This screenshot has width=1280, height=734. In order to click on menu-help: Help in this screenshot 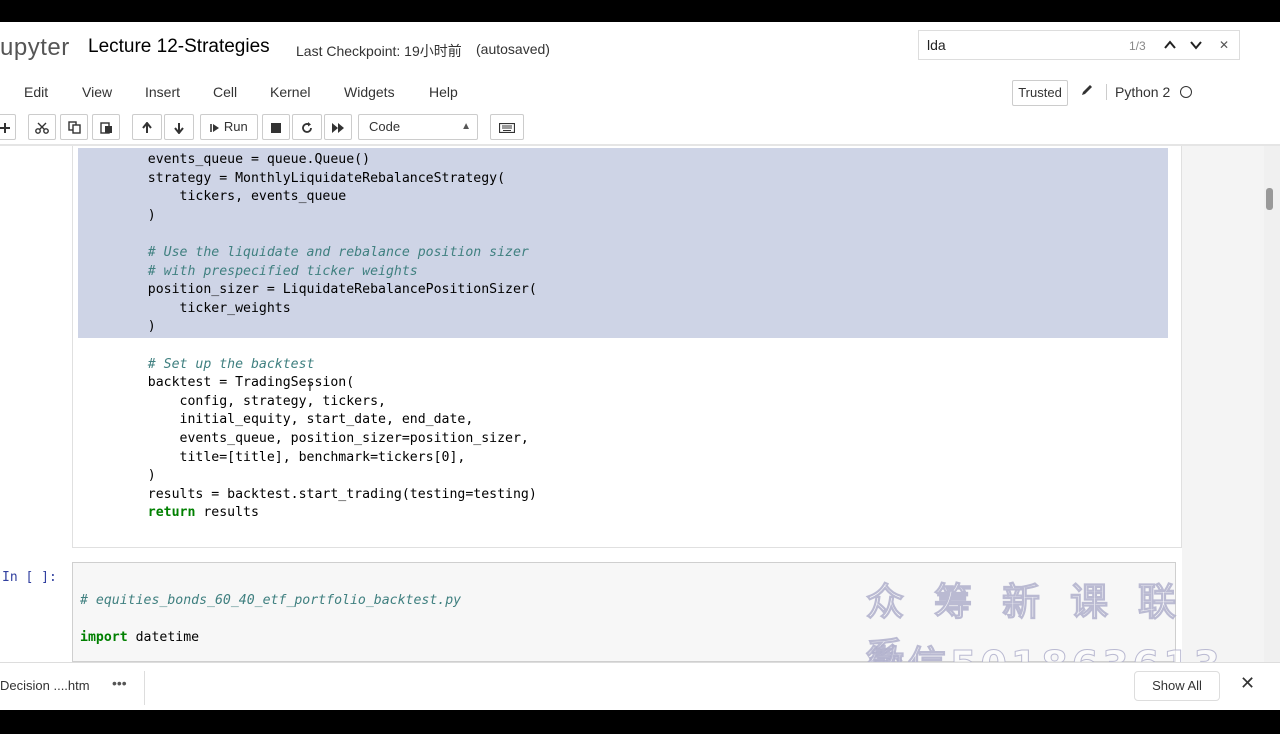, I will do `click(443, 92)`.